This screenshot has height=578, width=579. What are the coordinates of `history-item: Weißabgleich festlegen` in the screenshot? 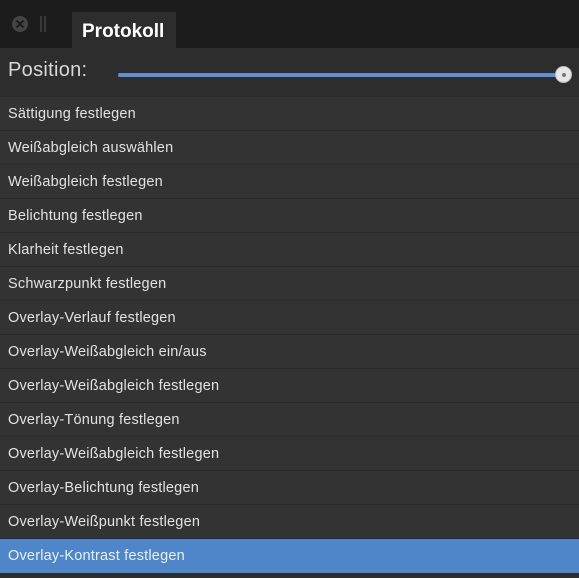 It's located at (289, 182).